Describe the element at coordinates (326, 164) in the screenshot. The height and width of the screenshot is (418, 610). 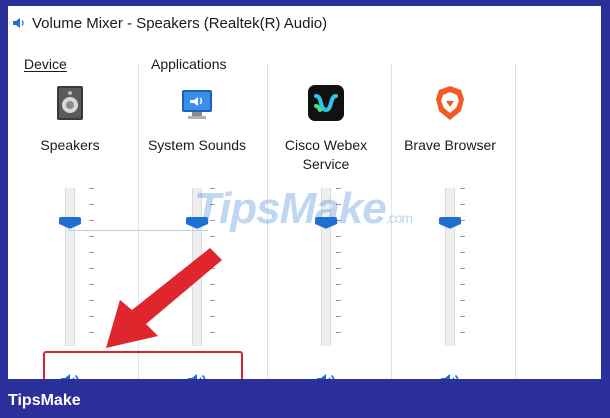
I see `channel-name-line: Service` at that location.